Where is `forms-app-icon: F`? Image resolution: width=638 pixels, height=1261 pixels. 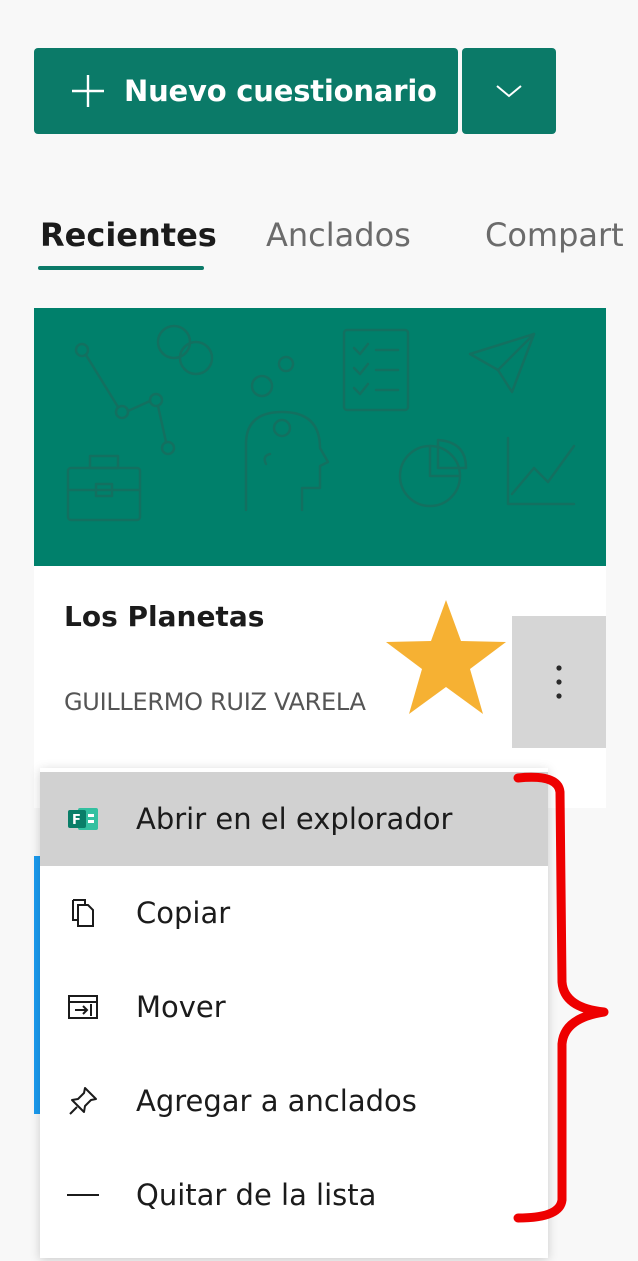 forms-app-icon: F is located at coordinates (83, 819).